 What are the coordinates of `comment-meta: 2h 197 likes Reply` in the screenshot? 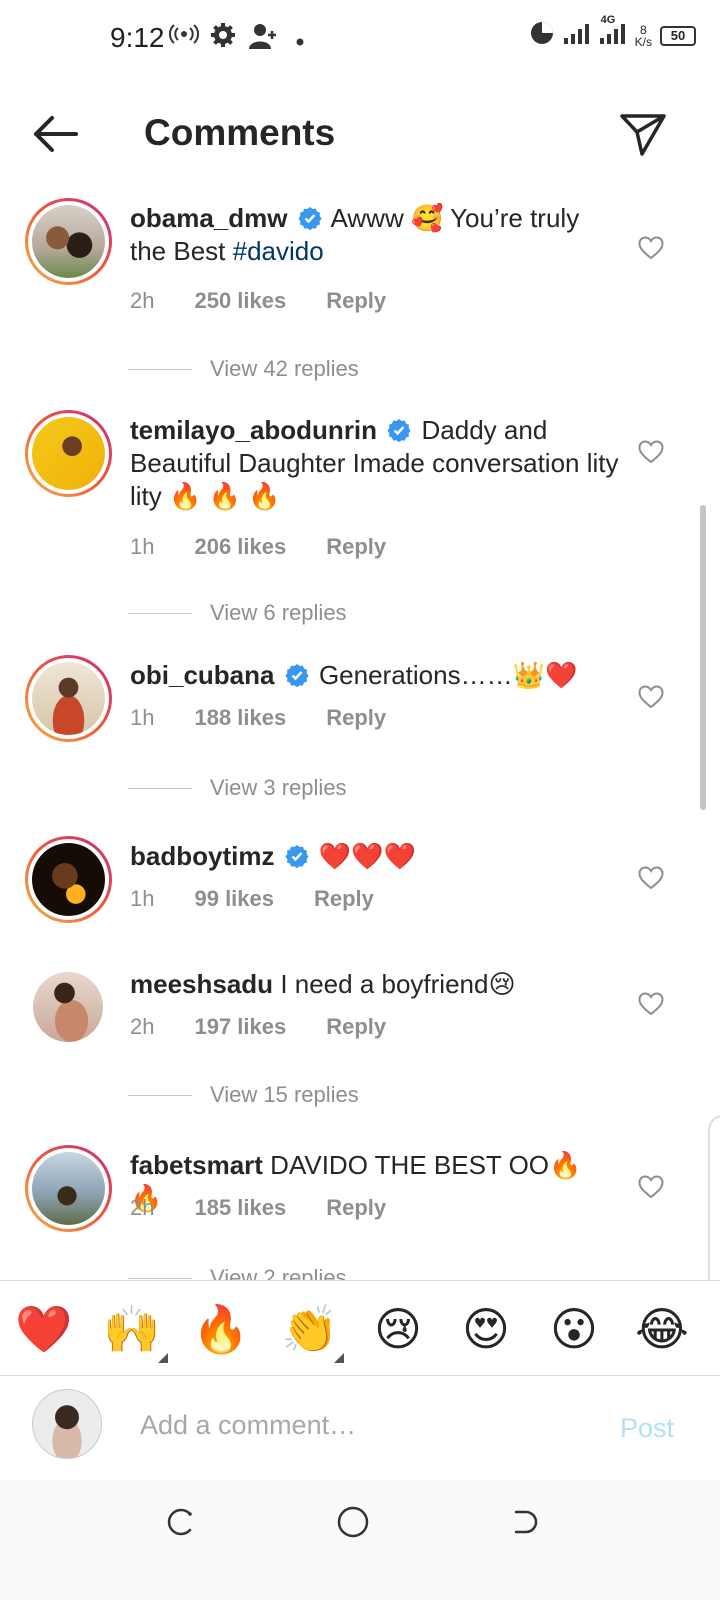 It's located at (278, 1027).